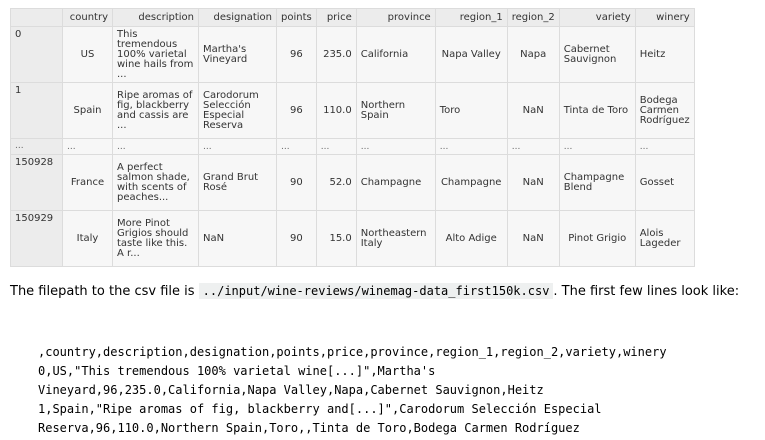  What do you see at coordinates (664, 182) in the screenshot?
I see `table-cell: Gosset` at bounding box center [664, 182].